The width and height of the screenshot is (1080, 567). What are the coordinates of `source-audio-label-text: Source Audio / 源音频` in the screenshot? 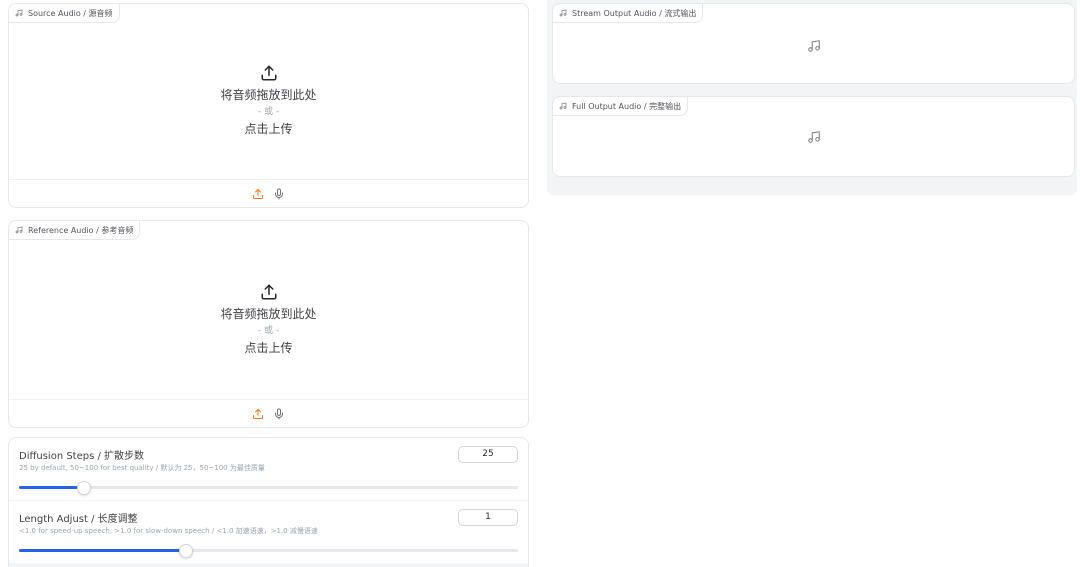 It's located at (70, 13).